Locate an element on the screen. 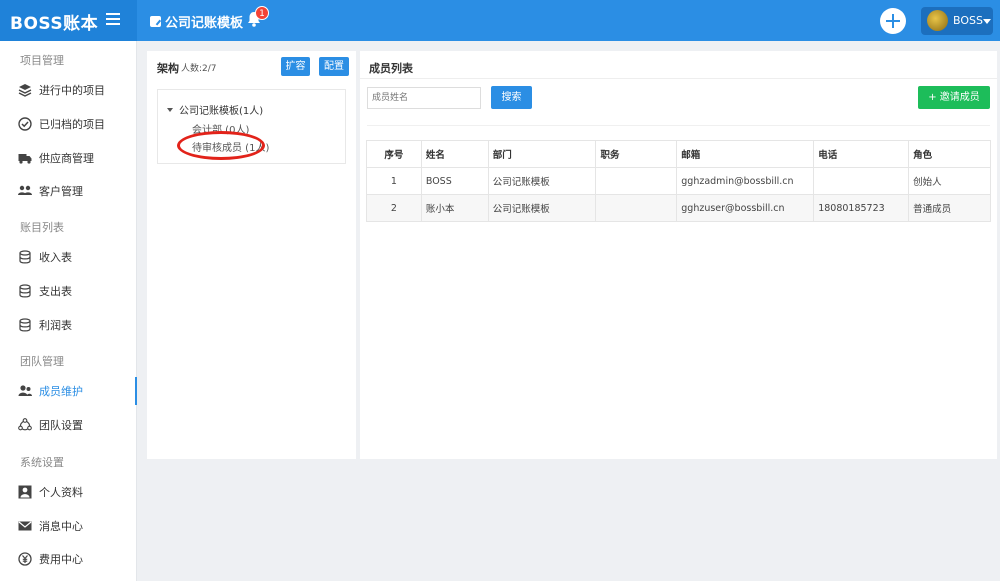  check-circle-icon is located at coordinates (25, 124).